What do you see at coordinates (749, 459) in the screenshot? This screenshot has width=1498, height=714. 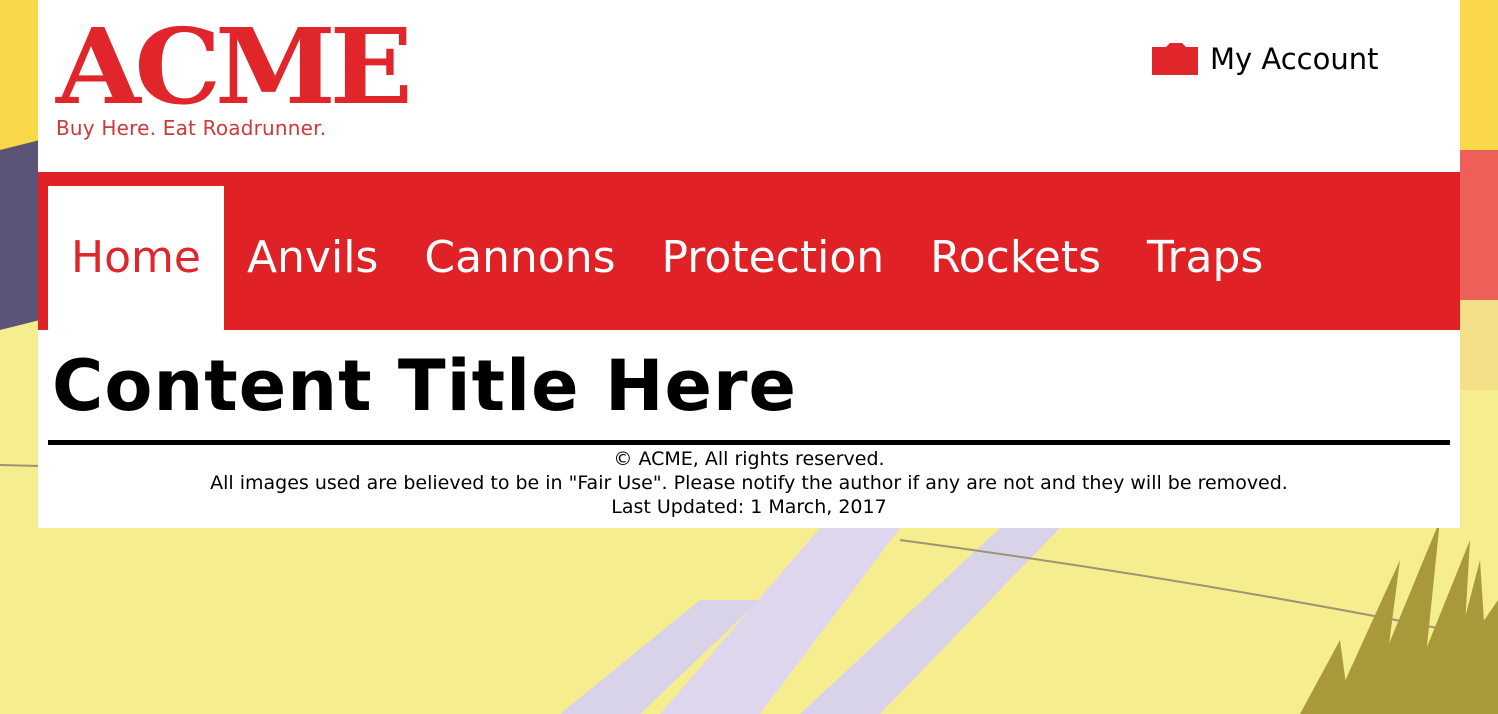 I see `footer-copyright: © ACME, All rights reserved.` at bounding box center [749, 459].